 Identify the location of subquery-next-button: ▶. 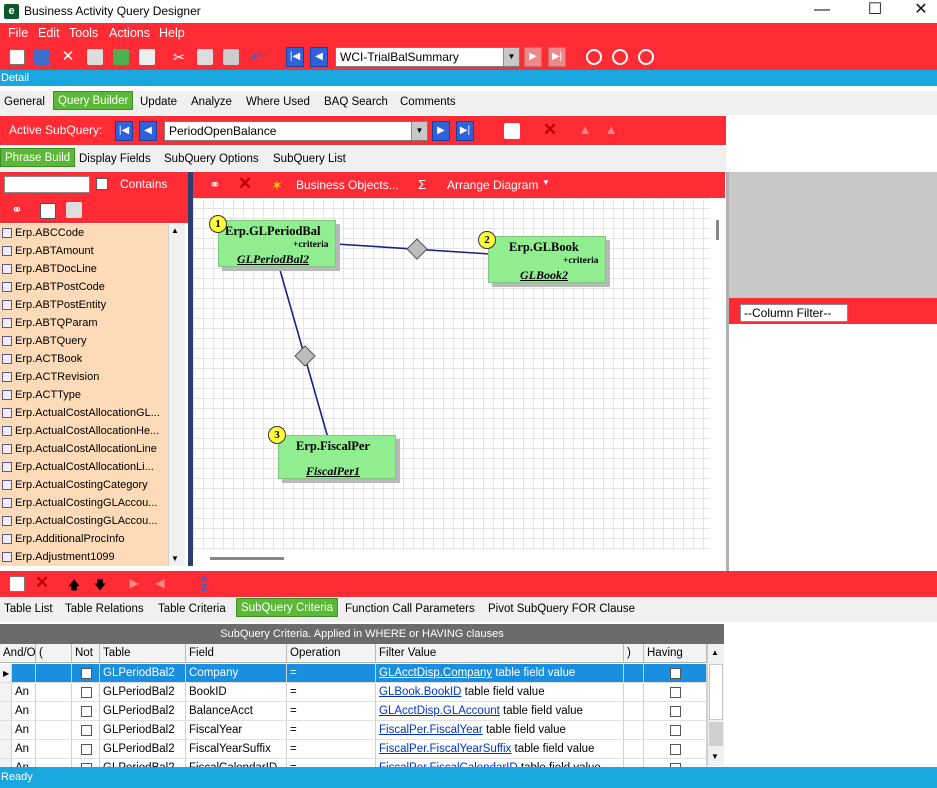
(441, 131).